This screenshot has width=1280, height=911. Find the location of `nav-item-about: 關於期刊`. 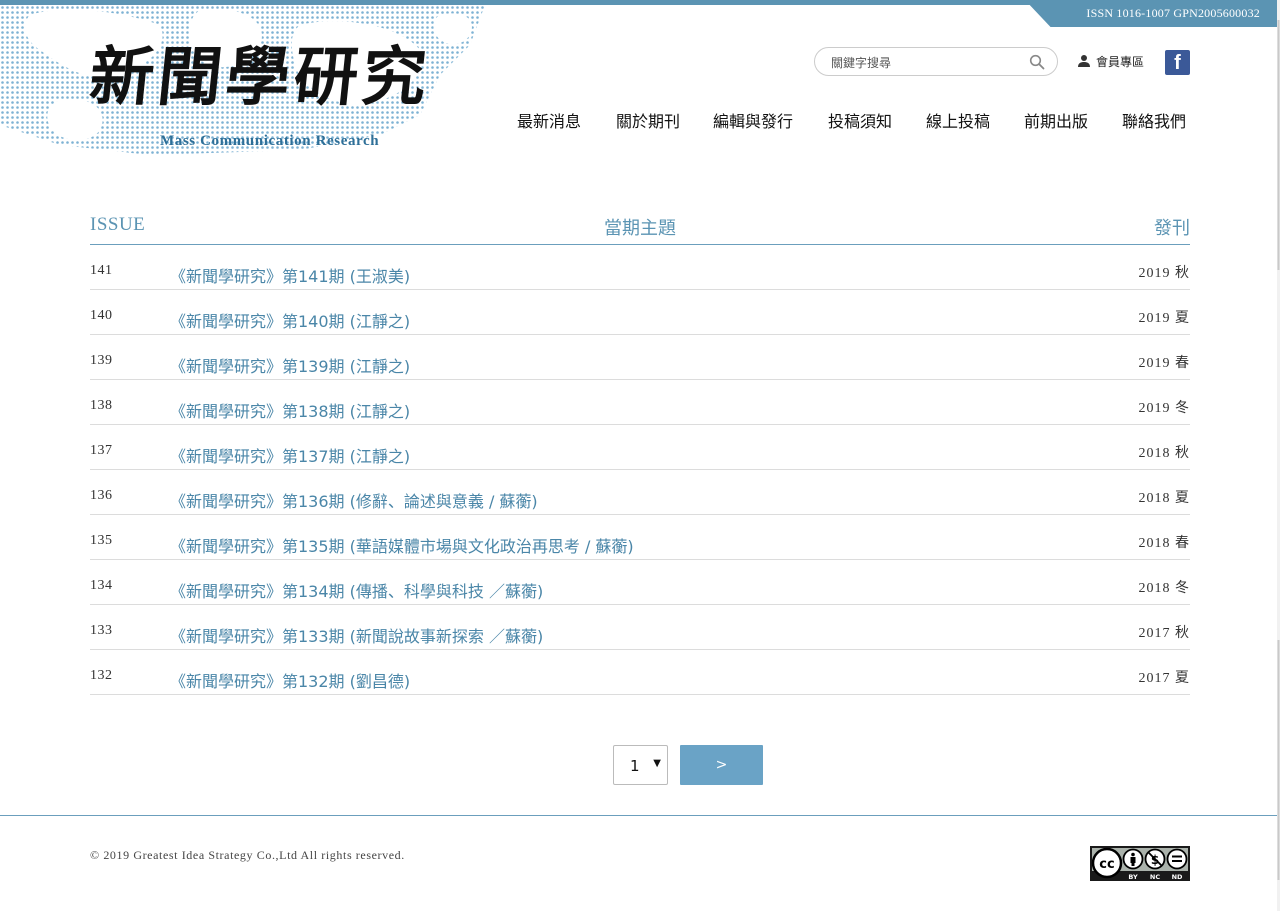

nav-item-about: 關於期刊 is located at coordinates (648, 120).